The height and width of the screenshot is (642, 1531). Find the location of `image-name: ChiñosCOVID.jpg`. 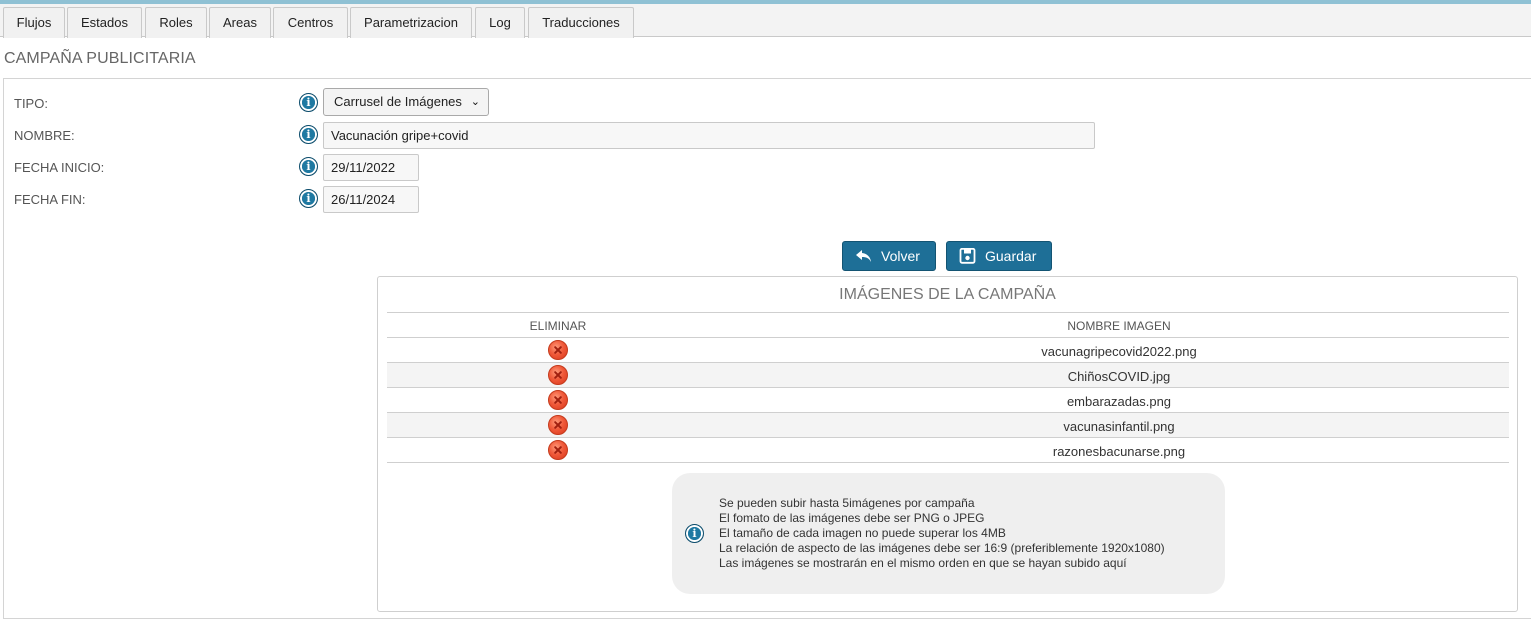

image-name: ChiñosCOVID.jpg is located at coordinates (1119, 376).